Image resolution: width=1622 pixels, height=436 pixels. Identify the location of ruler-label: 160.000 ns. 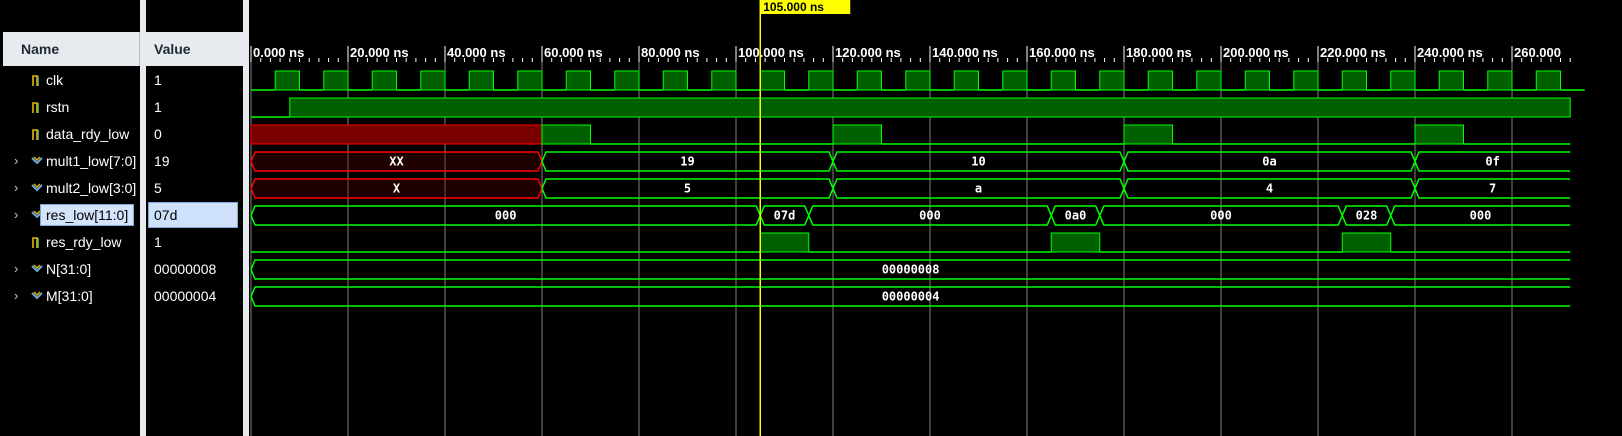
(1062, 52).